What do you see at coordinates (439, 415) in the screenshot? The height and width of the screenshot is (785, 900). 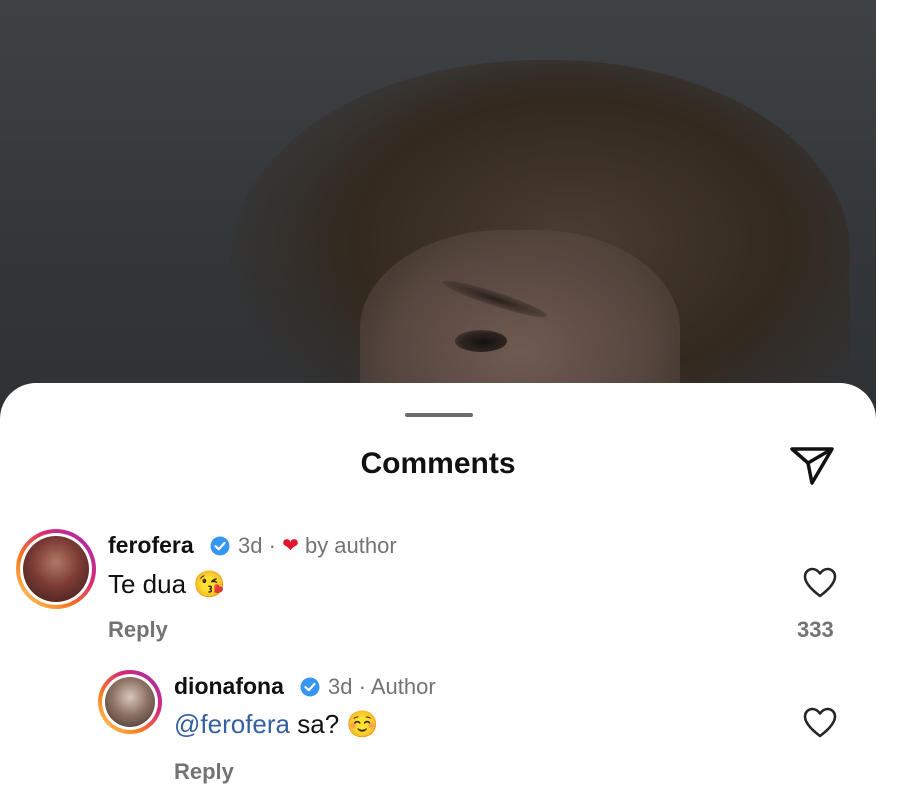 I see `drag-handle` at bounding box center [439, 415].